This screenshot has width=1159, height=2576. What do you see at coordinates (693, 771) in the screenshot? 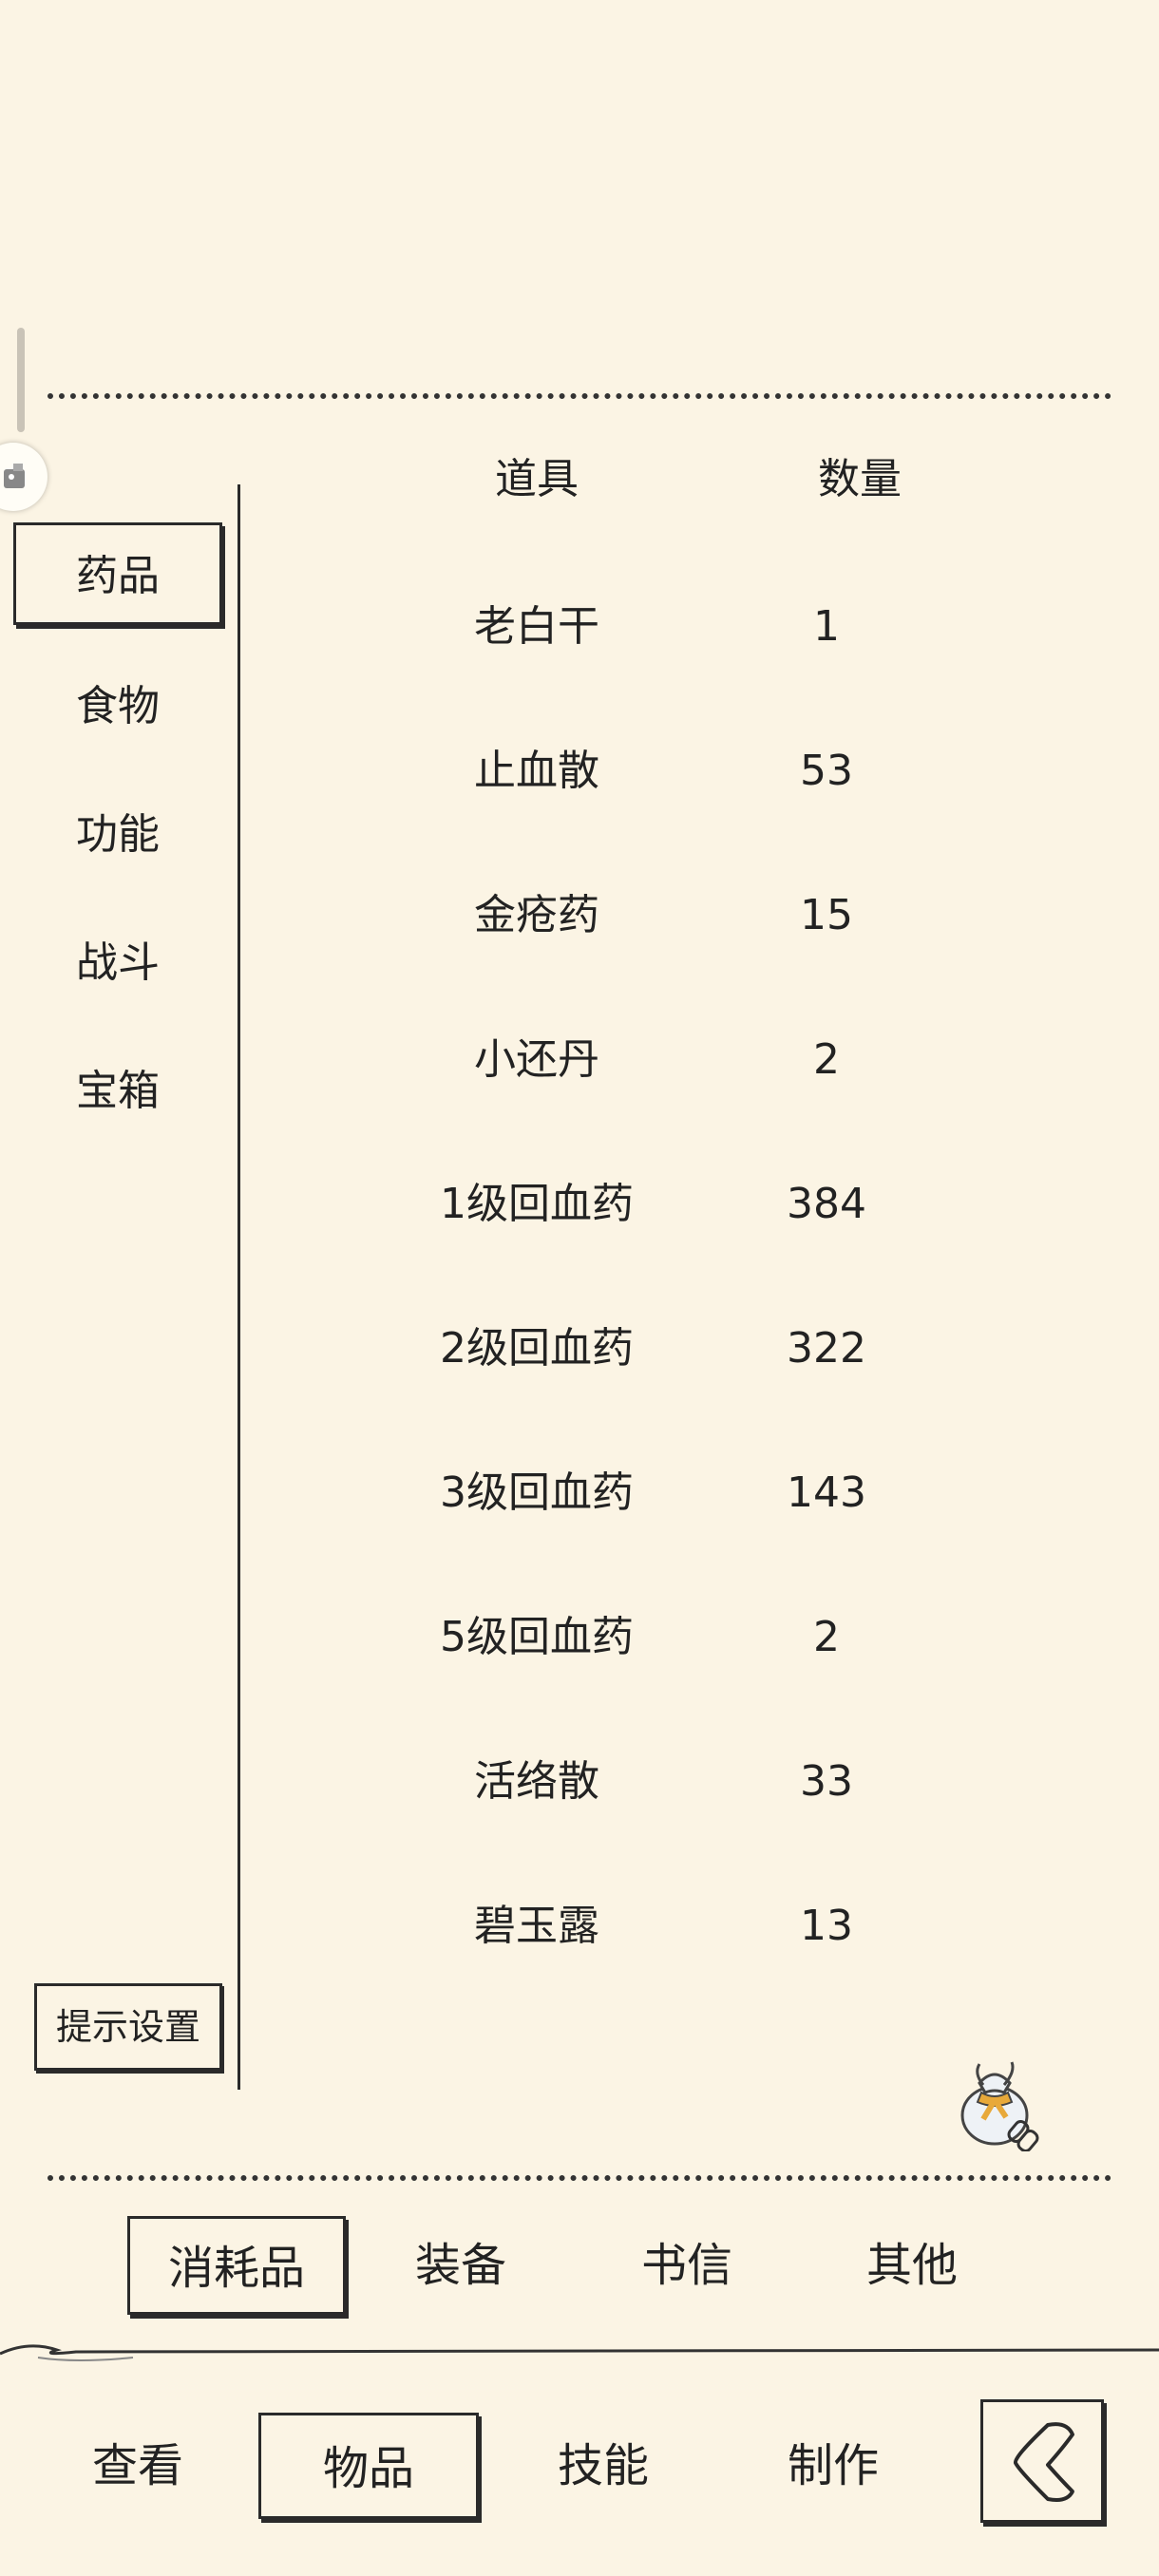
I see `list-item: 止血散 53` at bounding box center [693, 771].